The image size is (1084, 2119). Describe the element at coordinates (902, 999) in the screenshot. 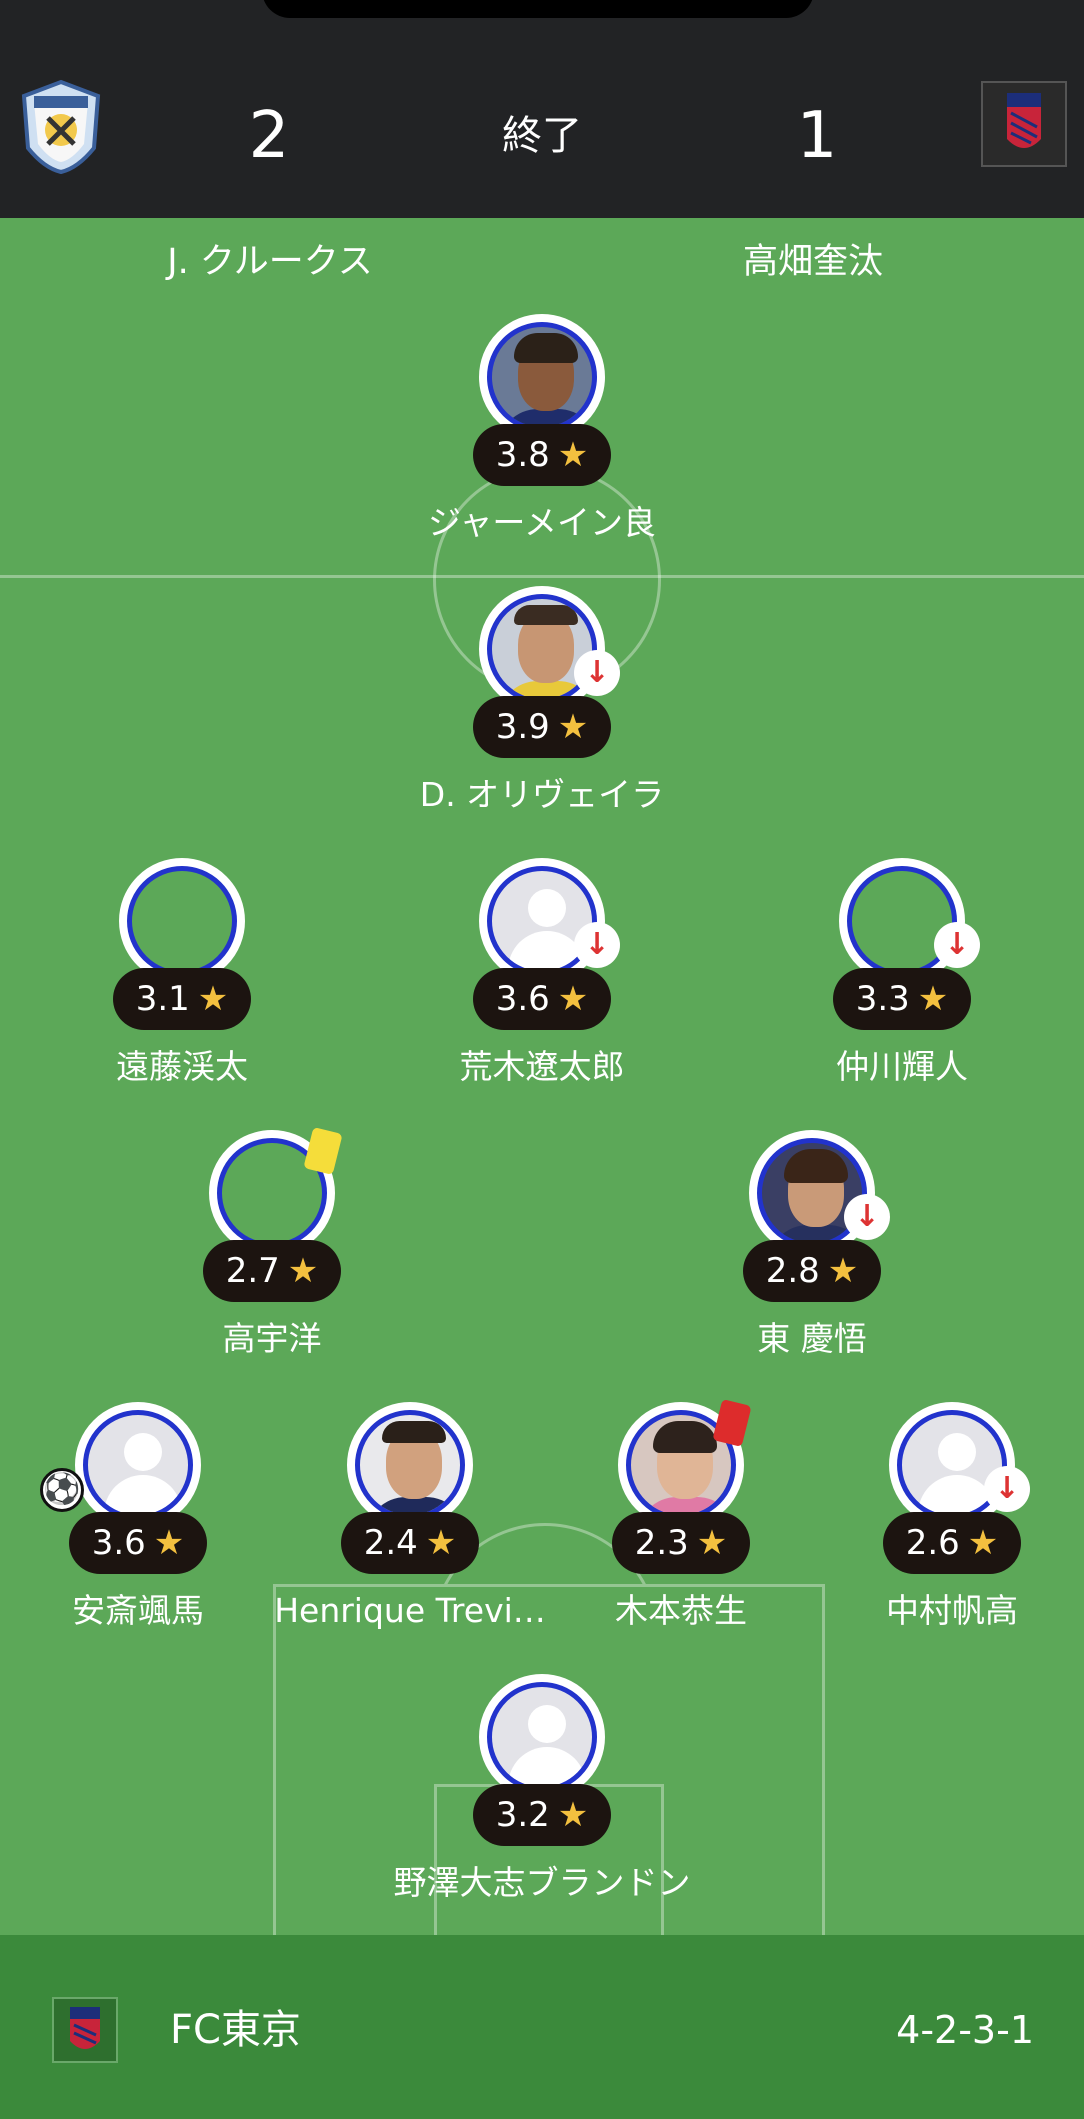

I see `rating-badge: 3.3 ★` at that location.